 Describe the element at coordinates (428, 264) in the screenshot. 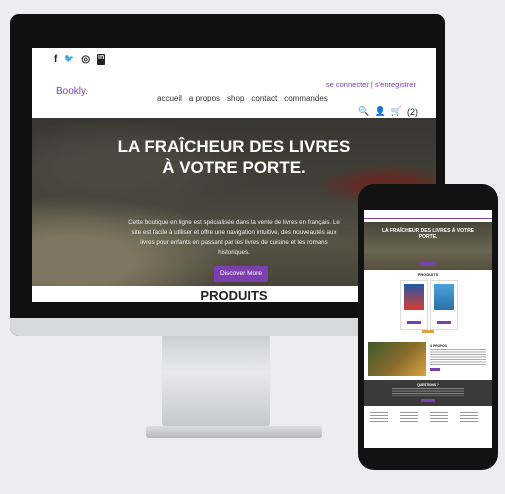

I see `phone-discover-button` at that location.